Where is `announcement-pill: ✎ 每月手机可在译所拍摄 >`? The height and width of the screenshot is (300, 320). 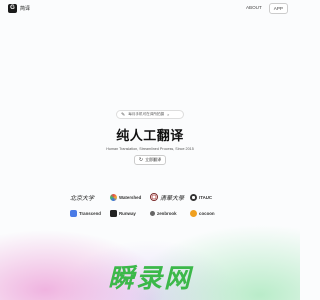
announcement-pill: ✎ 每月手机可在译所拍摄 > is located at coordinates (150, 114).